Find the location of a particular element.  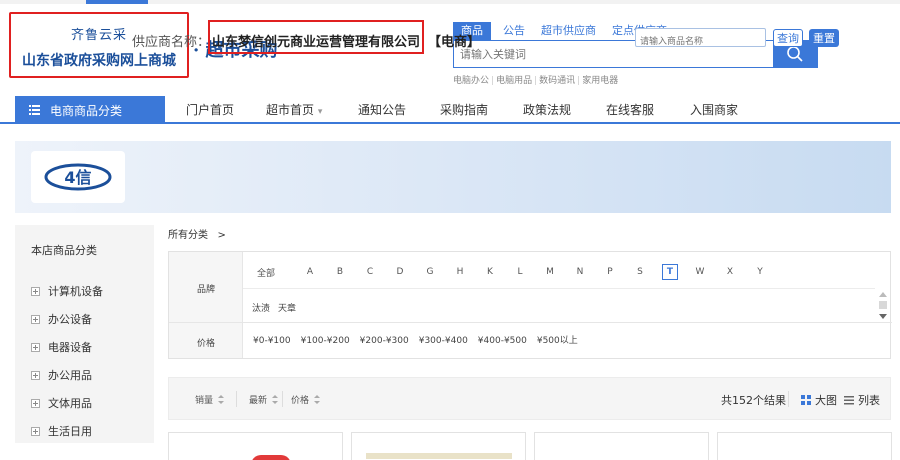

breadcrumb-arrow: > is located at coordinates (221, 235).